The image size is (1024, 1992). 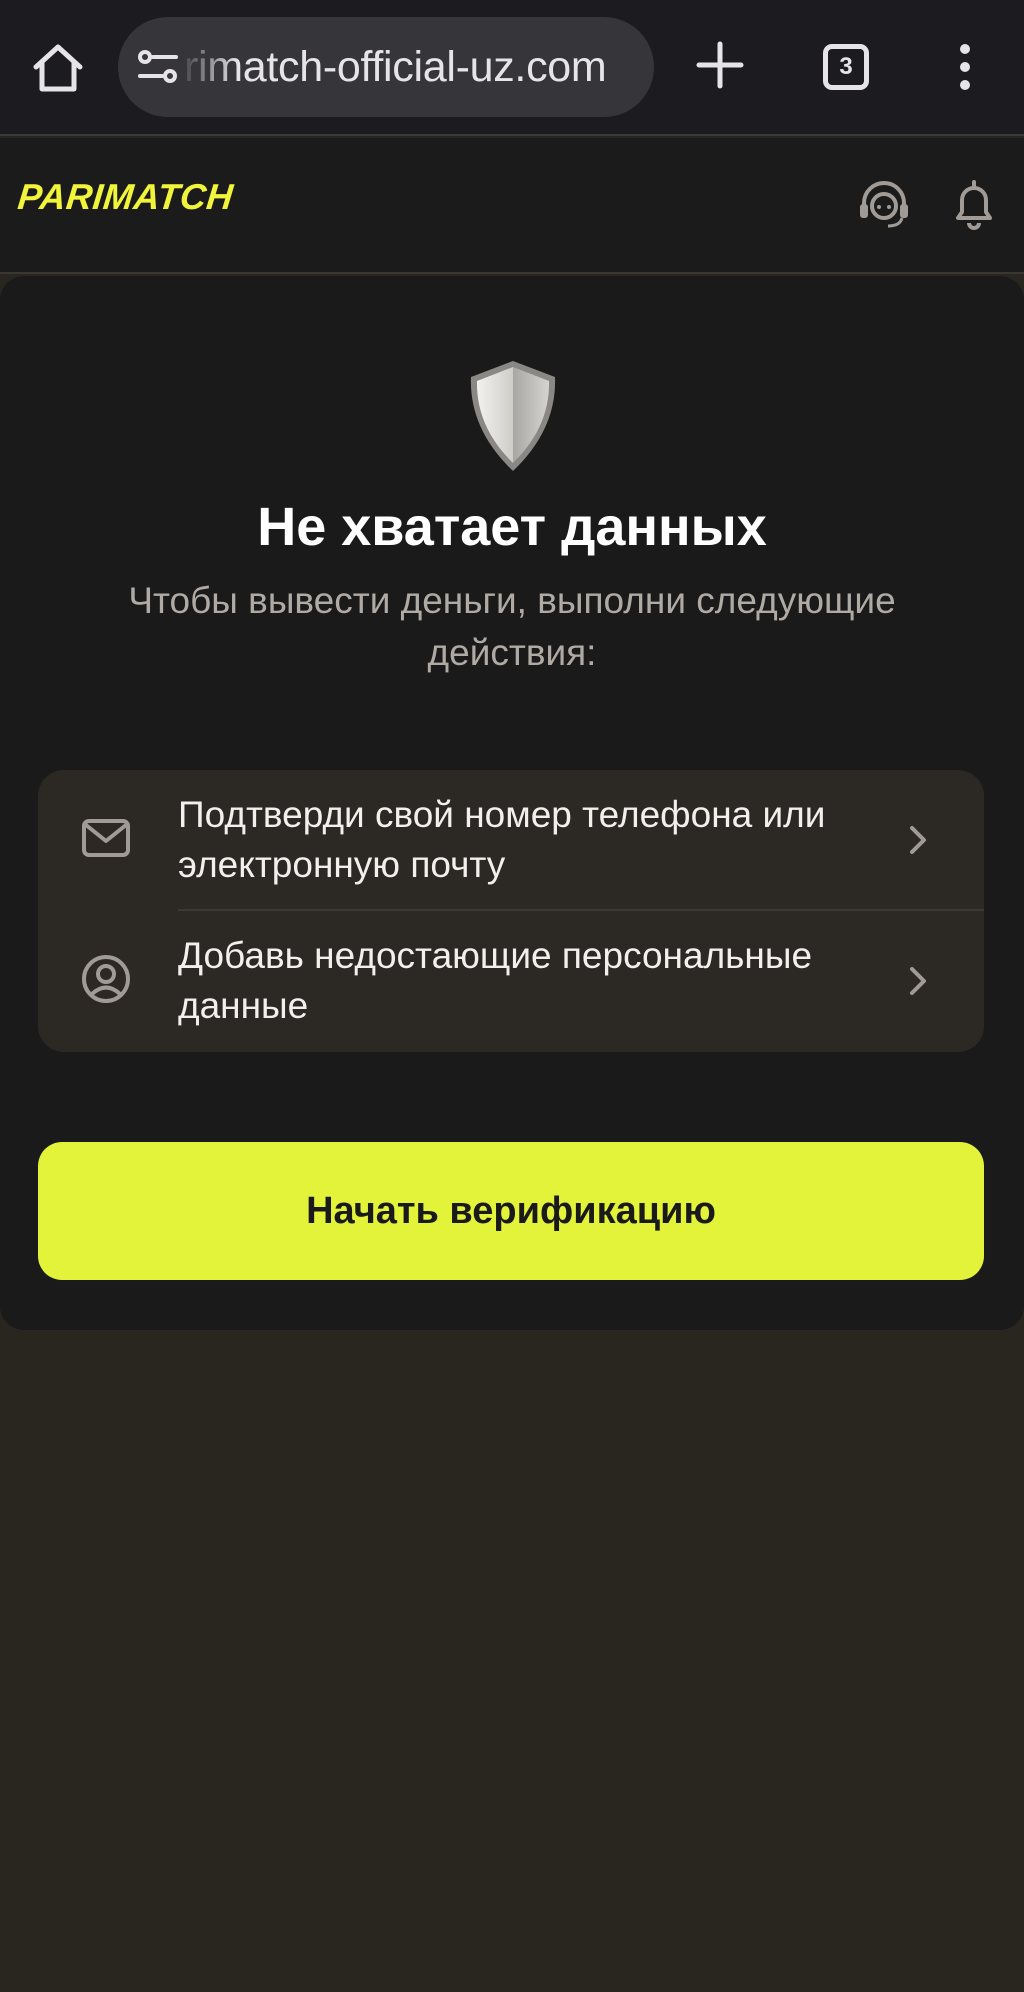 I want to click on notifications-bell-icon, so click(x=974, y=204).